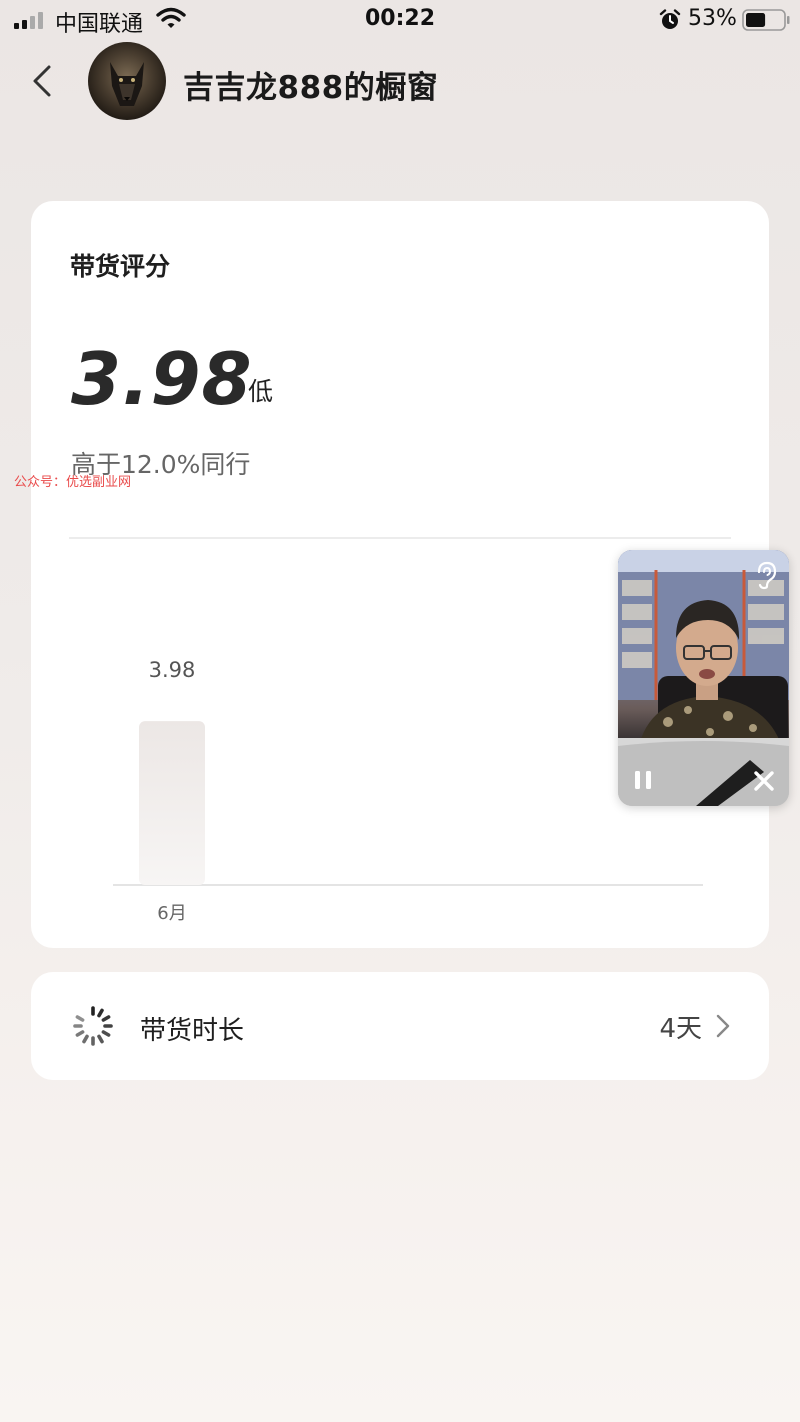 The height and width of the screenshot is (1422, 800). What do you see at coordinates (400, 1026) in the screenshot?
I see `duration-row: 带货时长 4天` at bounding box center [400, 1026].